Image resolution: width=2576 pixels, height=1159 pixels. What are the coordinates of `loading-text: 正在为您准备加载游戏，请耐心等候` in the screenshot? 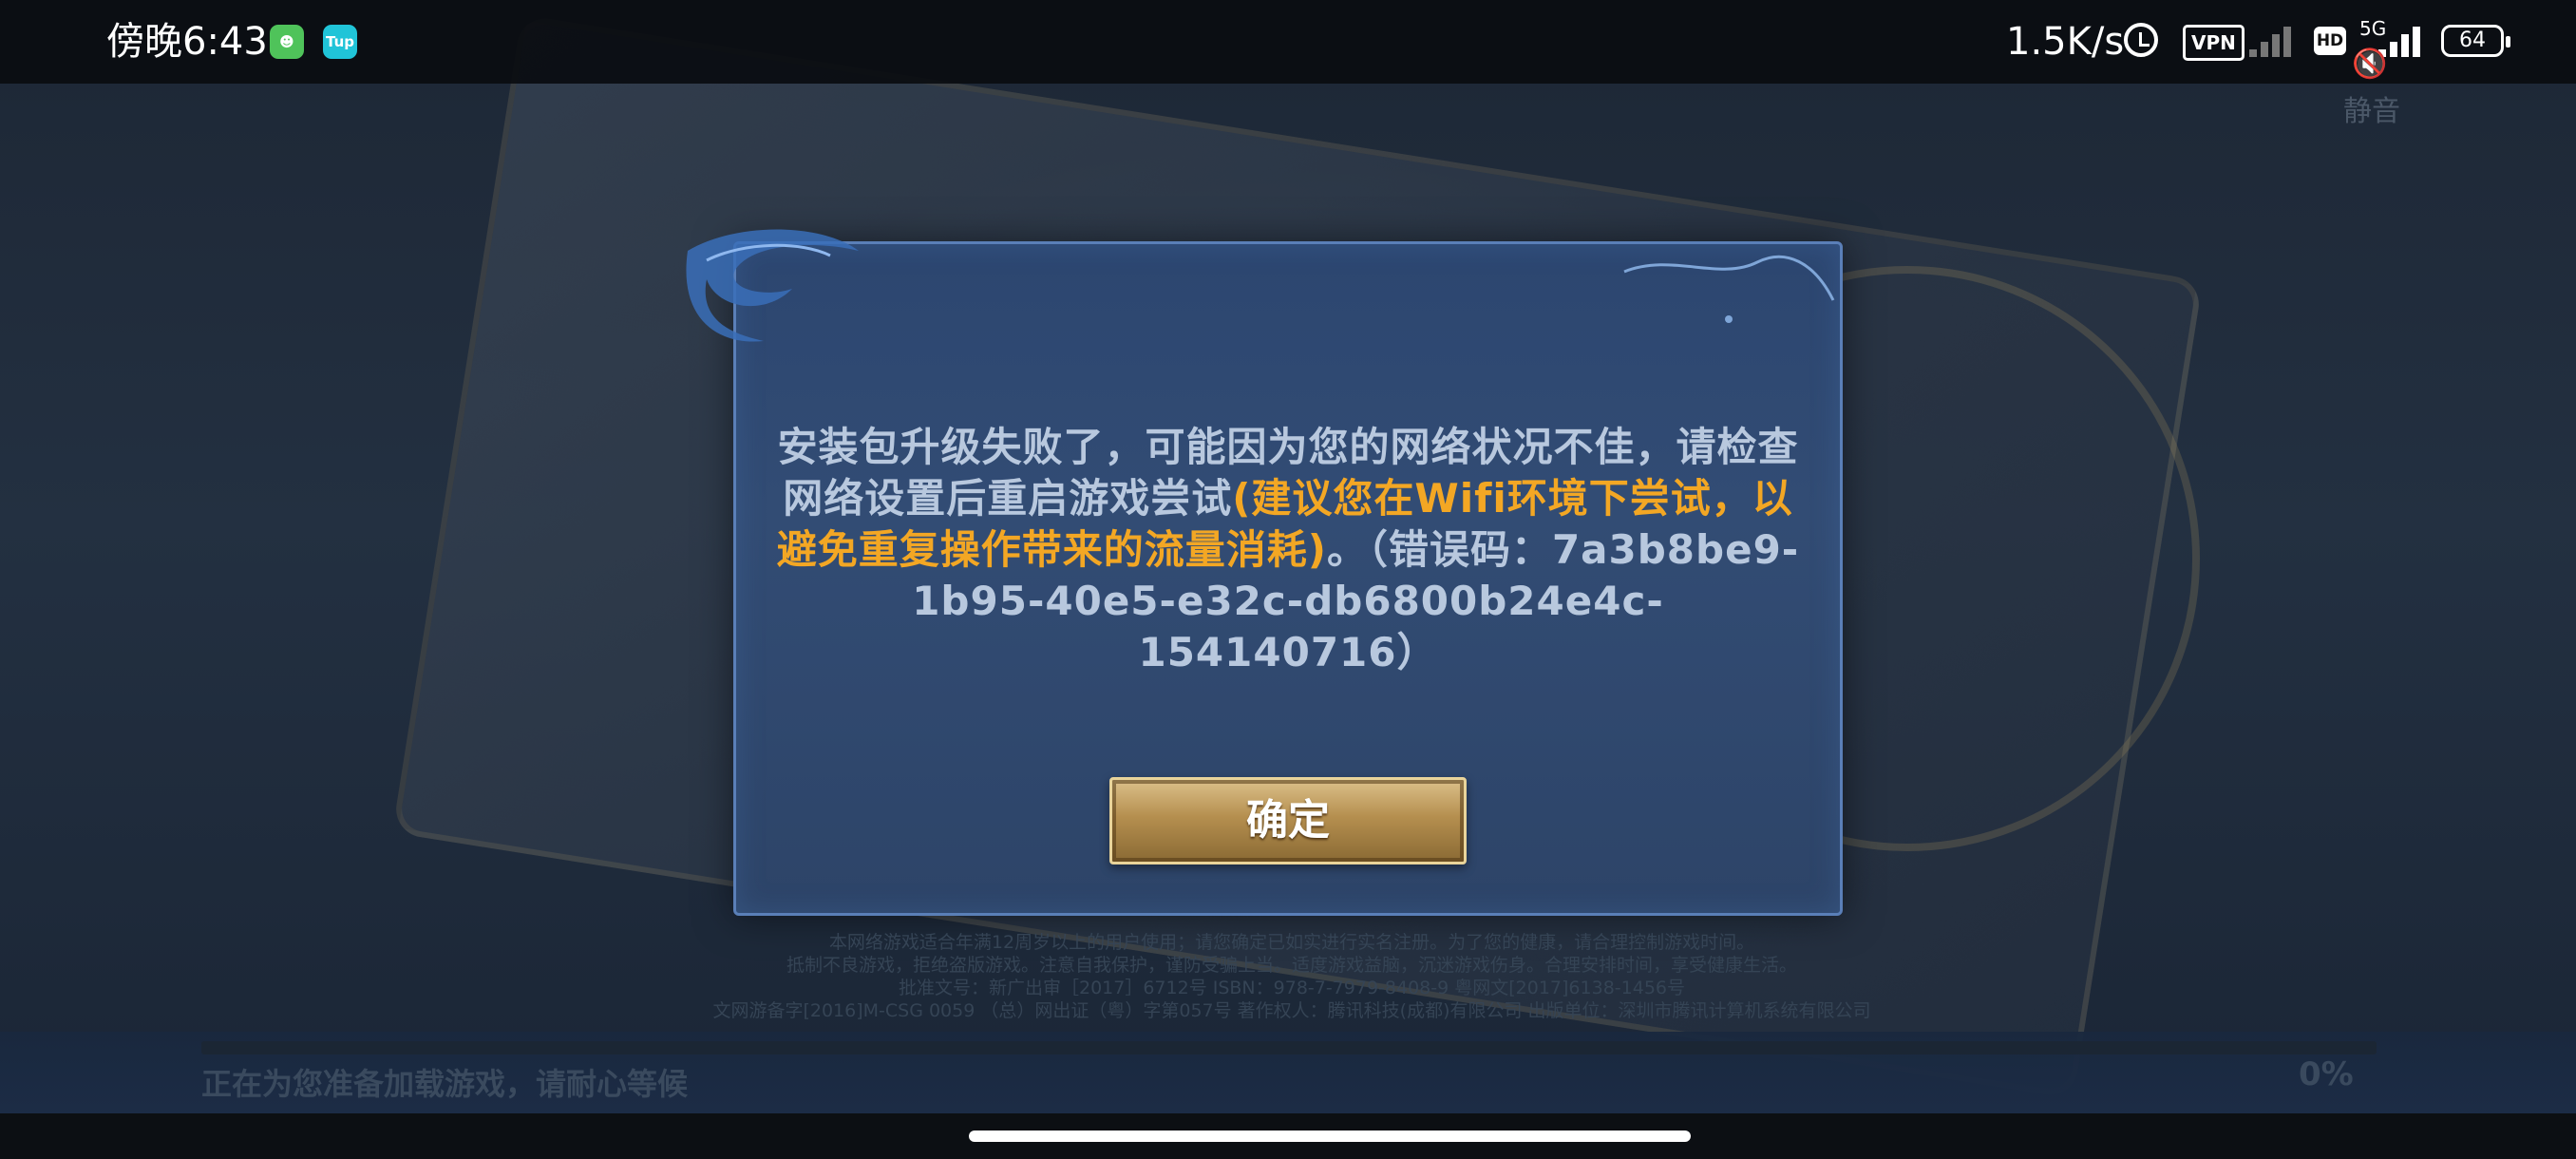 It's located at (445, 1084).